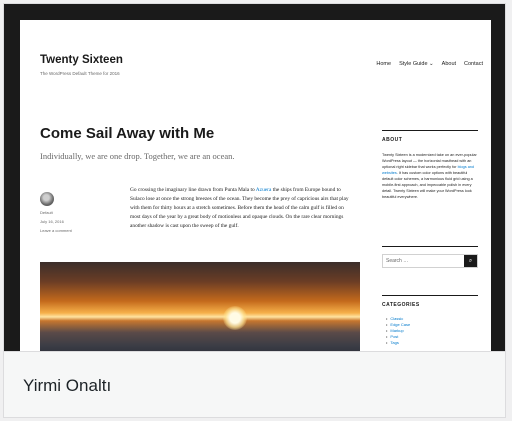 The image size is (512, 421). What do you see at coordinates (470, 261) in the screenshot?
I see `search-icon: ⌕` at bounding box center [470, 261].